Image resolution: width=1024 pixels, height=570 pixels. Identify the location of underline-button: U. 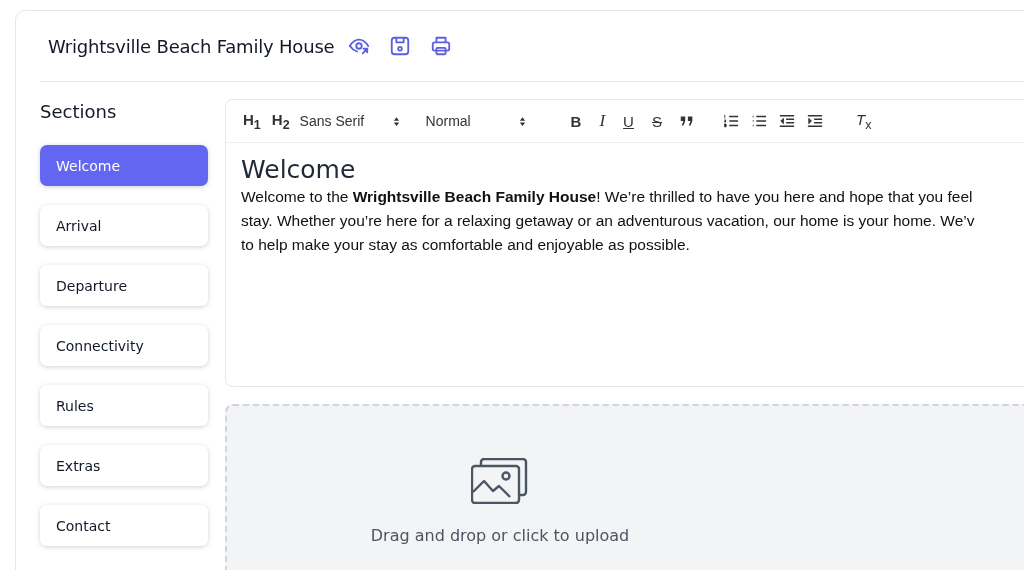
(628, 121).